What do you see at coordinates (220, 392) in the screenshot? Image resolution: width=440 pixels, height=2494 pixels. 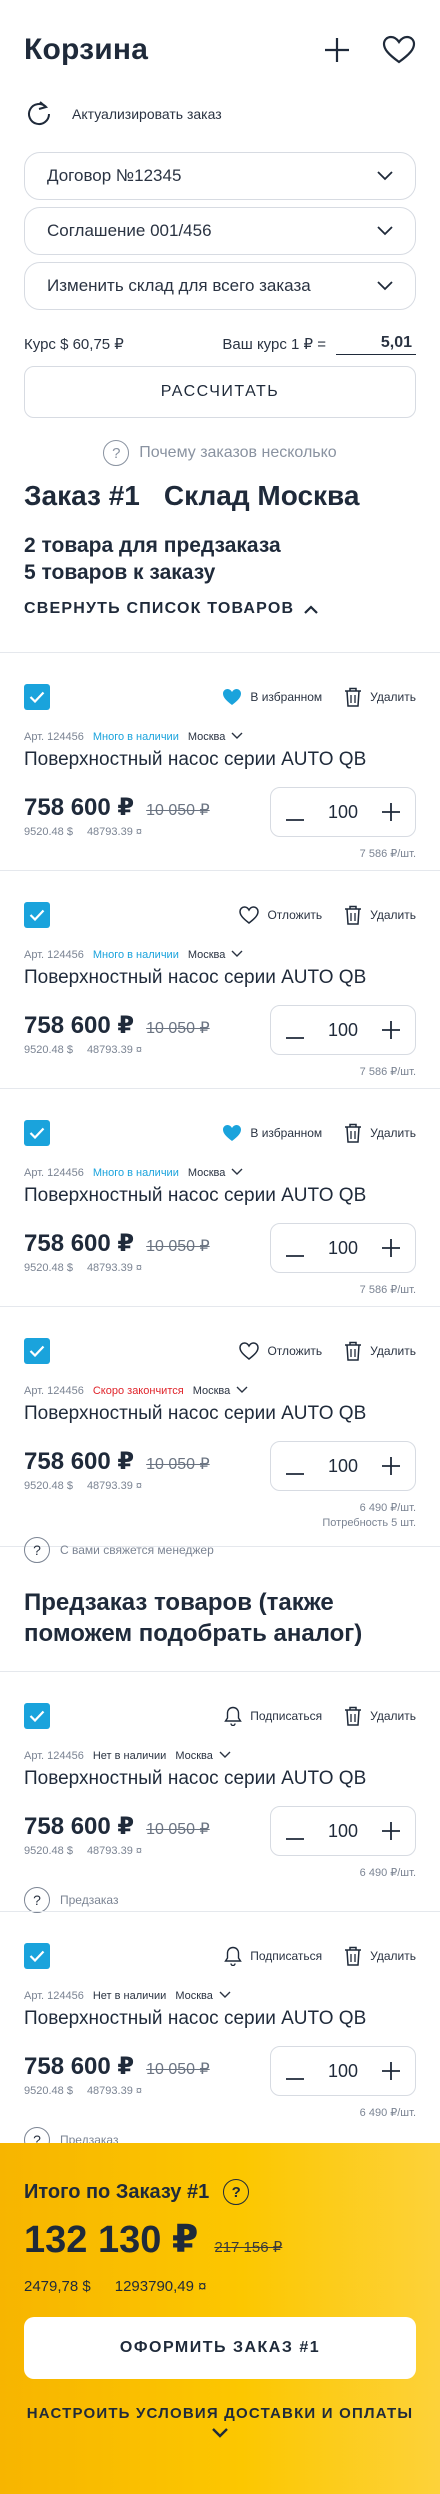 I see `calculate-button: РАССЧИТАТЬ` at bounding box center [220, 392].